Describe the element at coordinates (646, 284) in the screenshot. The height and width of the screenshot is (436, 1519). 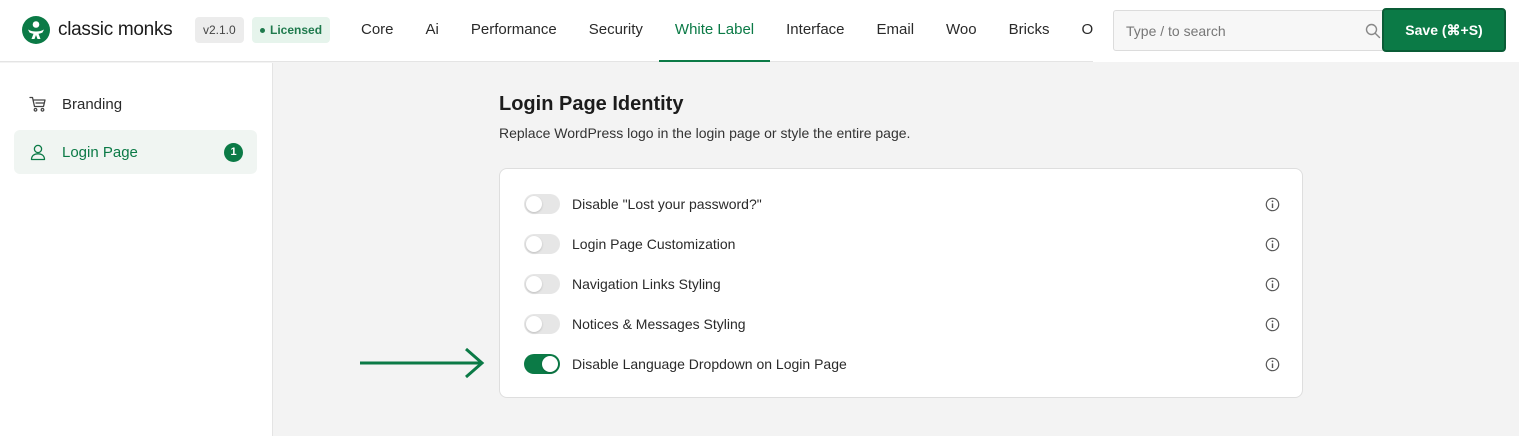
I see `setting-label: Navigation Links Styling` at that location.